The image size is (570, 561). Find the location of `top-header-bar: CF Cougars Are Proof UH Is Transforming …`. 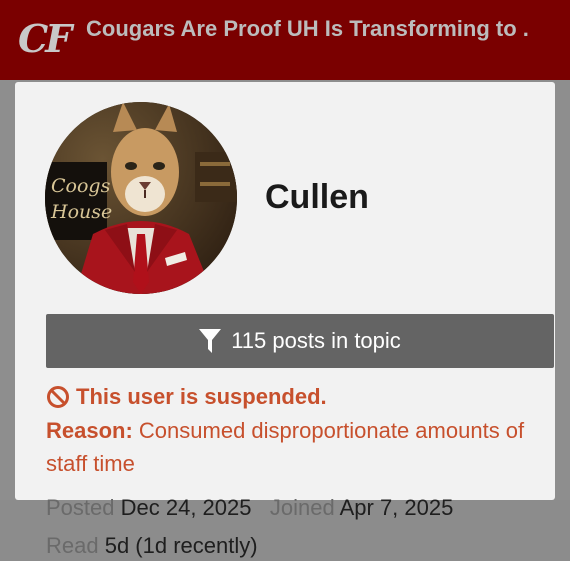

top-header-bar: CF Cougars Are Proof UH Is Transforming … is located at coordinates (285, 40).